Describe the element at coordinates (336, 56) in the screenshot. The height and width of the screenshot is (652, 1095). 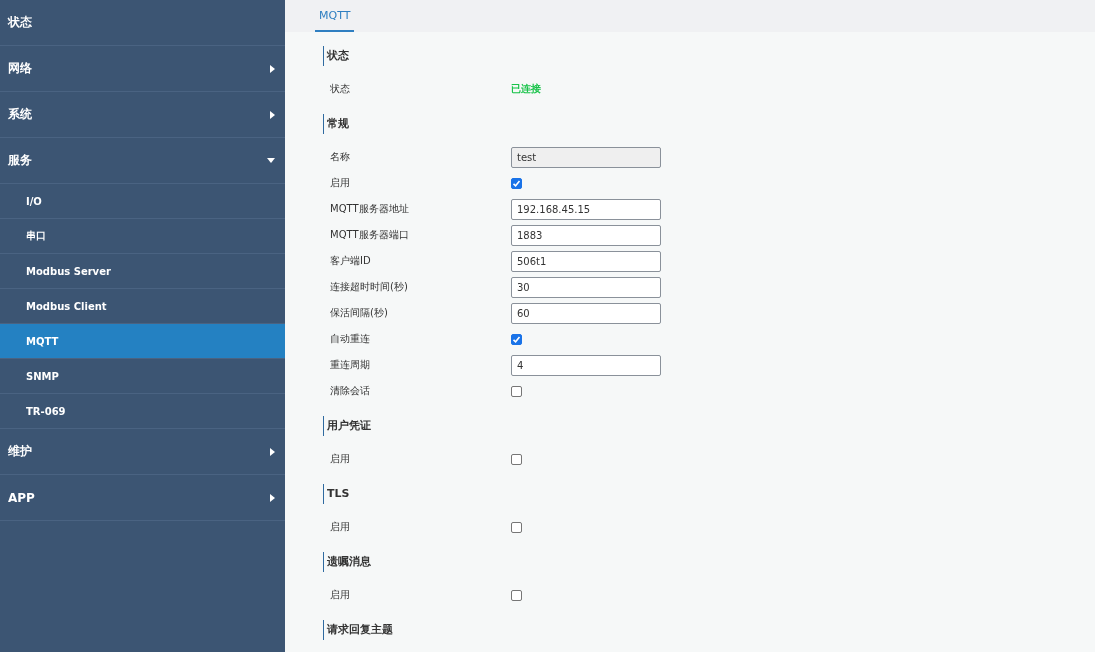
I see `section-title: 状态` at that location.